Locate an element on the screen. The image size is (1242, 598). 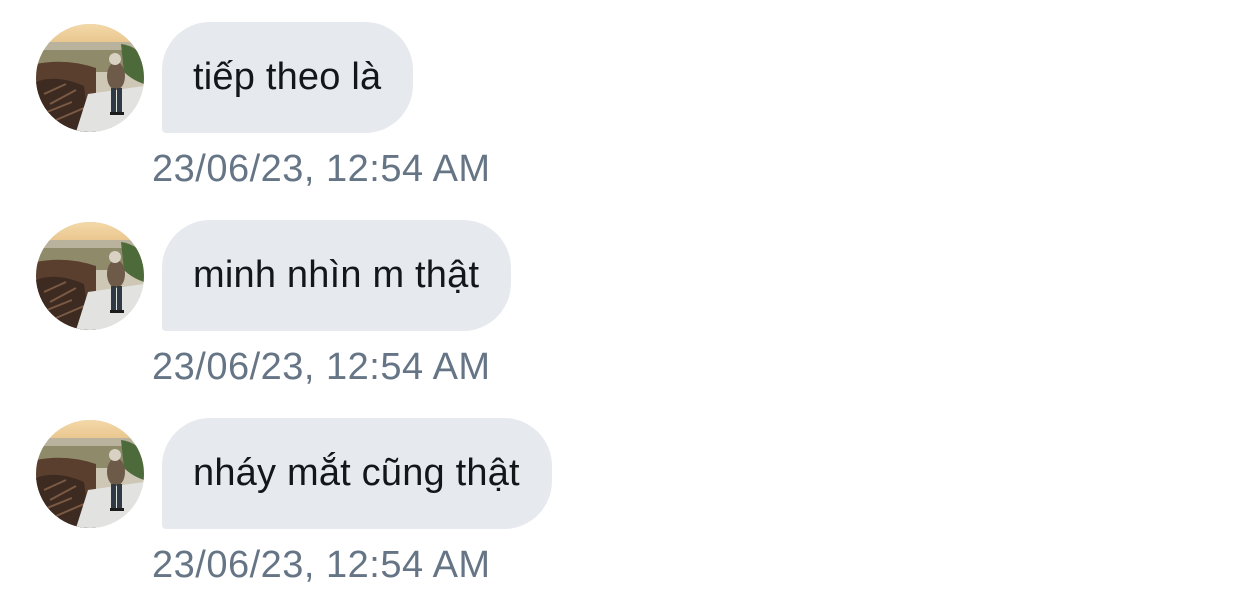
message-text: minh nhìn m thật is located at coordinates (336, 275).